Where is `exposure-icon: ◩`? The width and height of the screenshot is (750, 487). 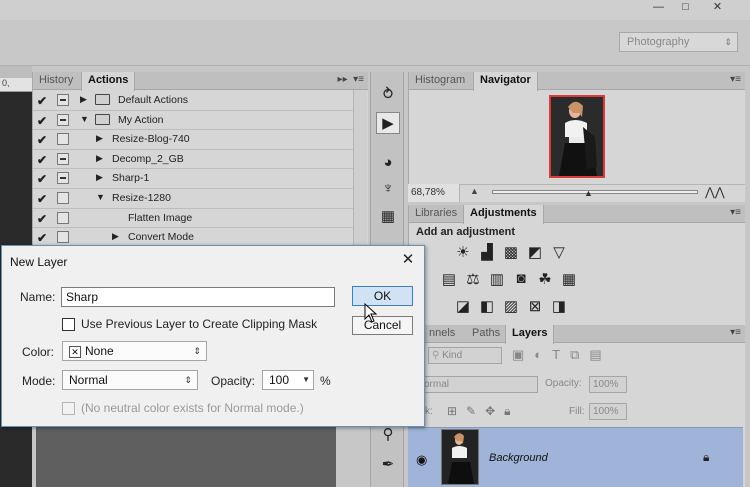
exposure-icon: ◩ is located at coordinates (535, 252).